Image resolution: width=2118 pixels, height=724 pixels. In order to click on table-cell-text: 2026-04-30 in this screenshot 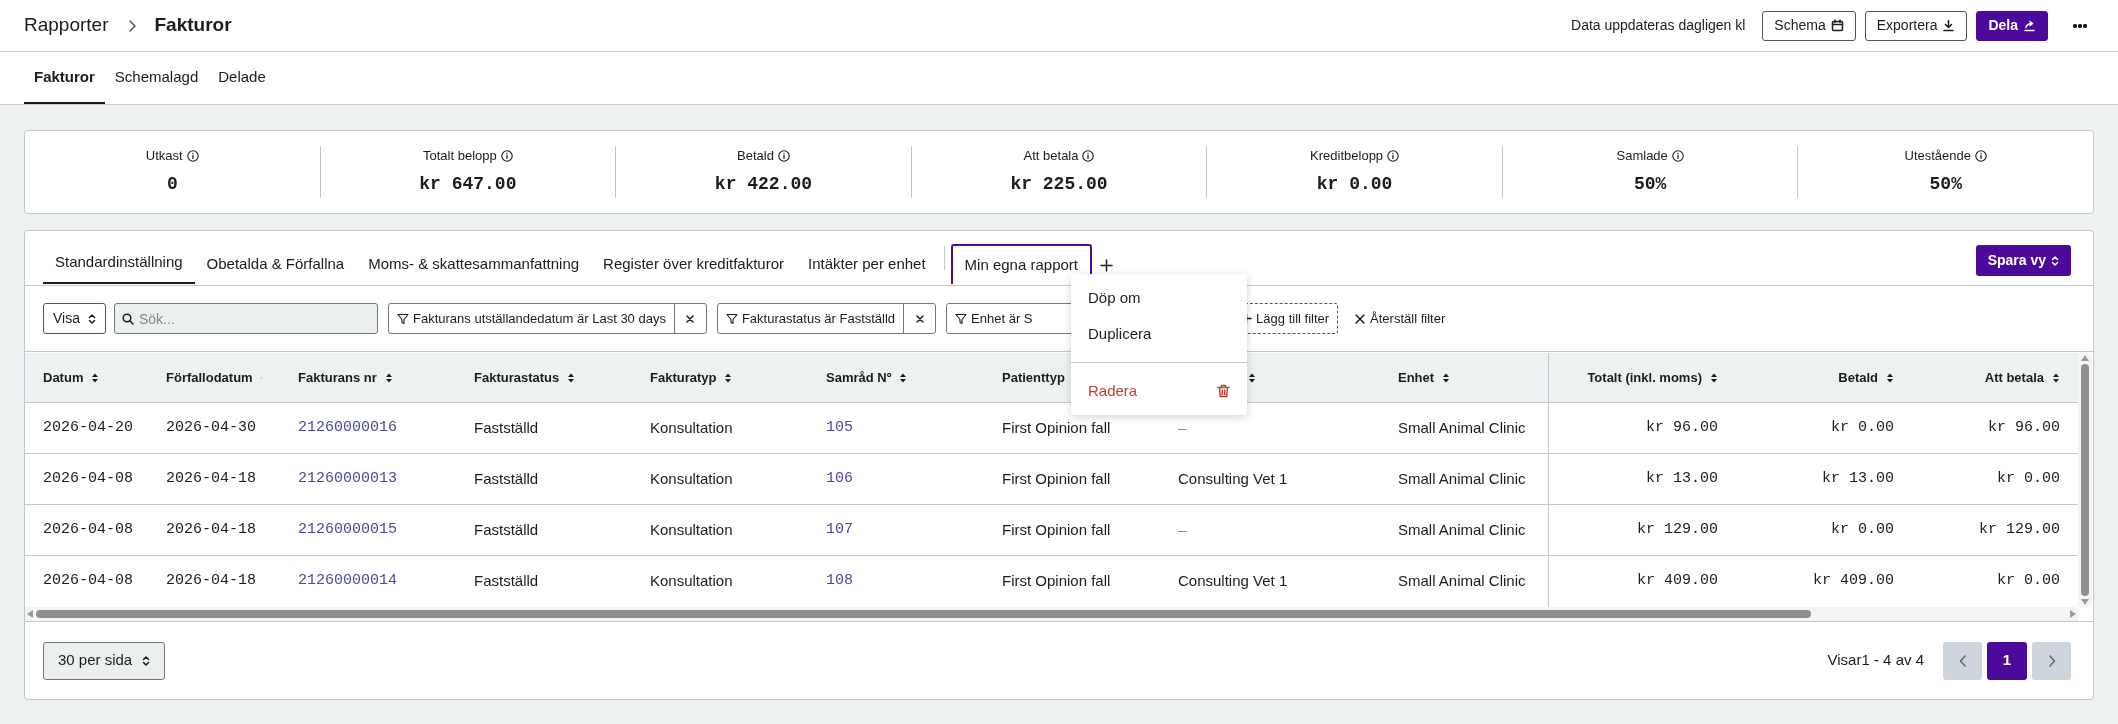, I will do `click(211, 427)`.